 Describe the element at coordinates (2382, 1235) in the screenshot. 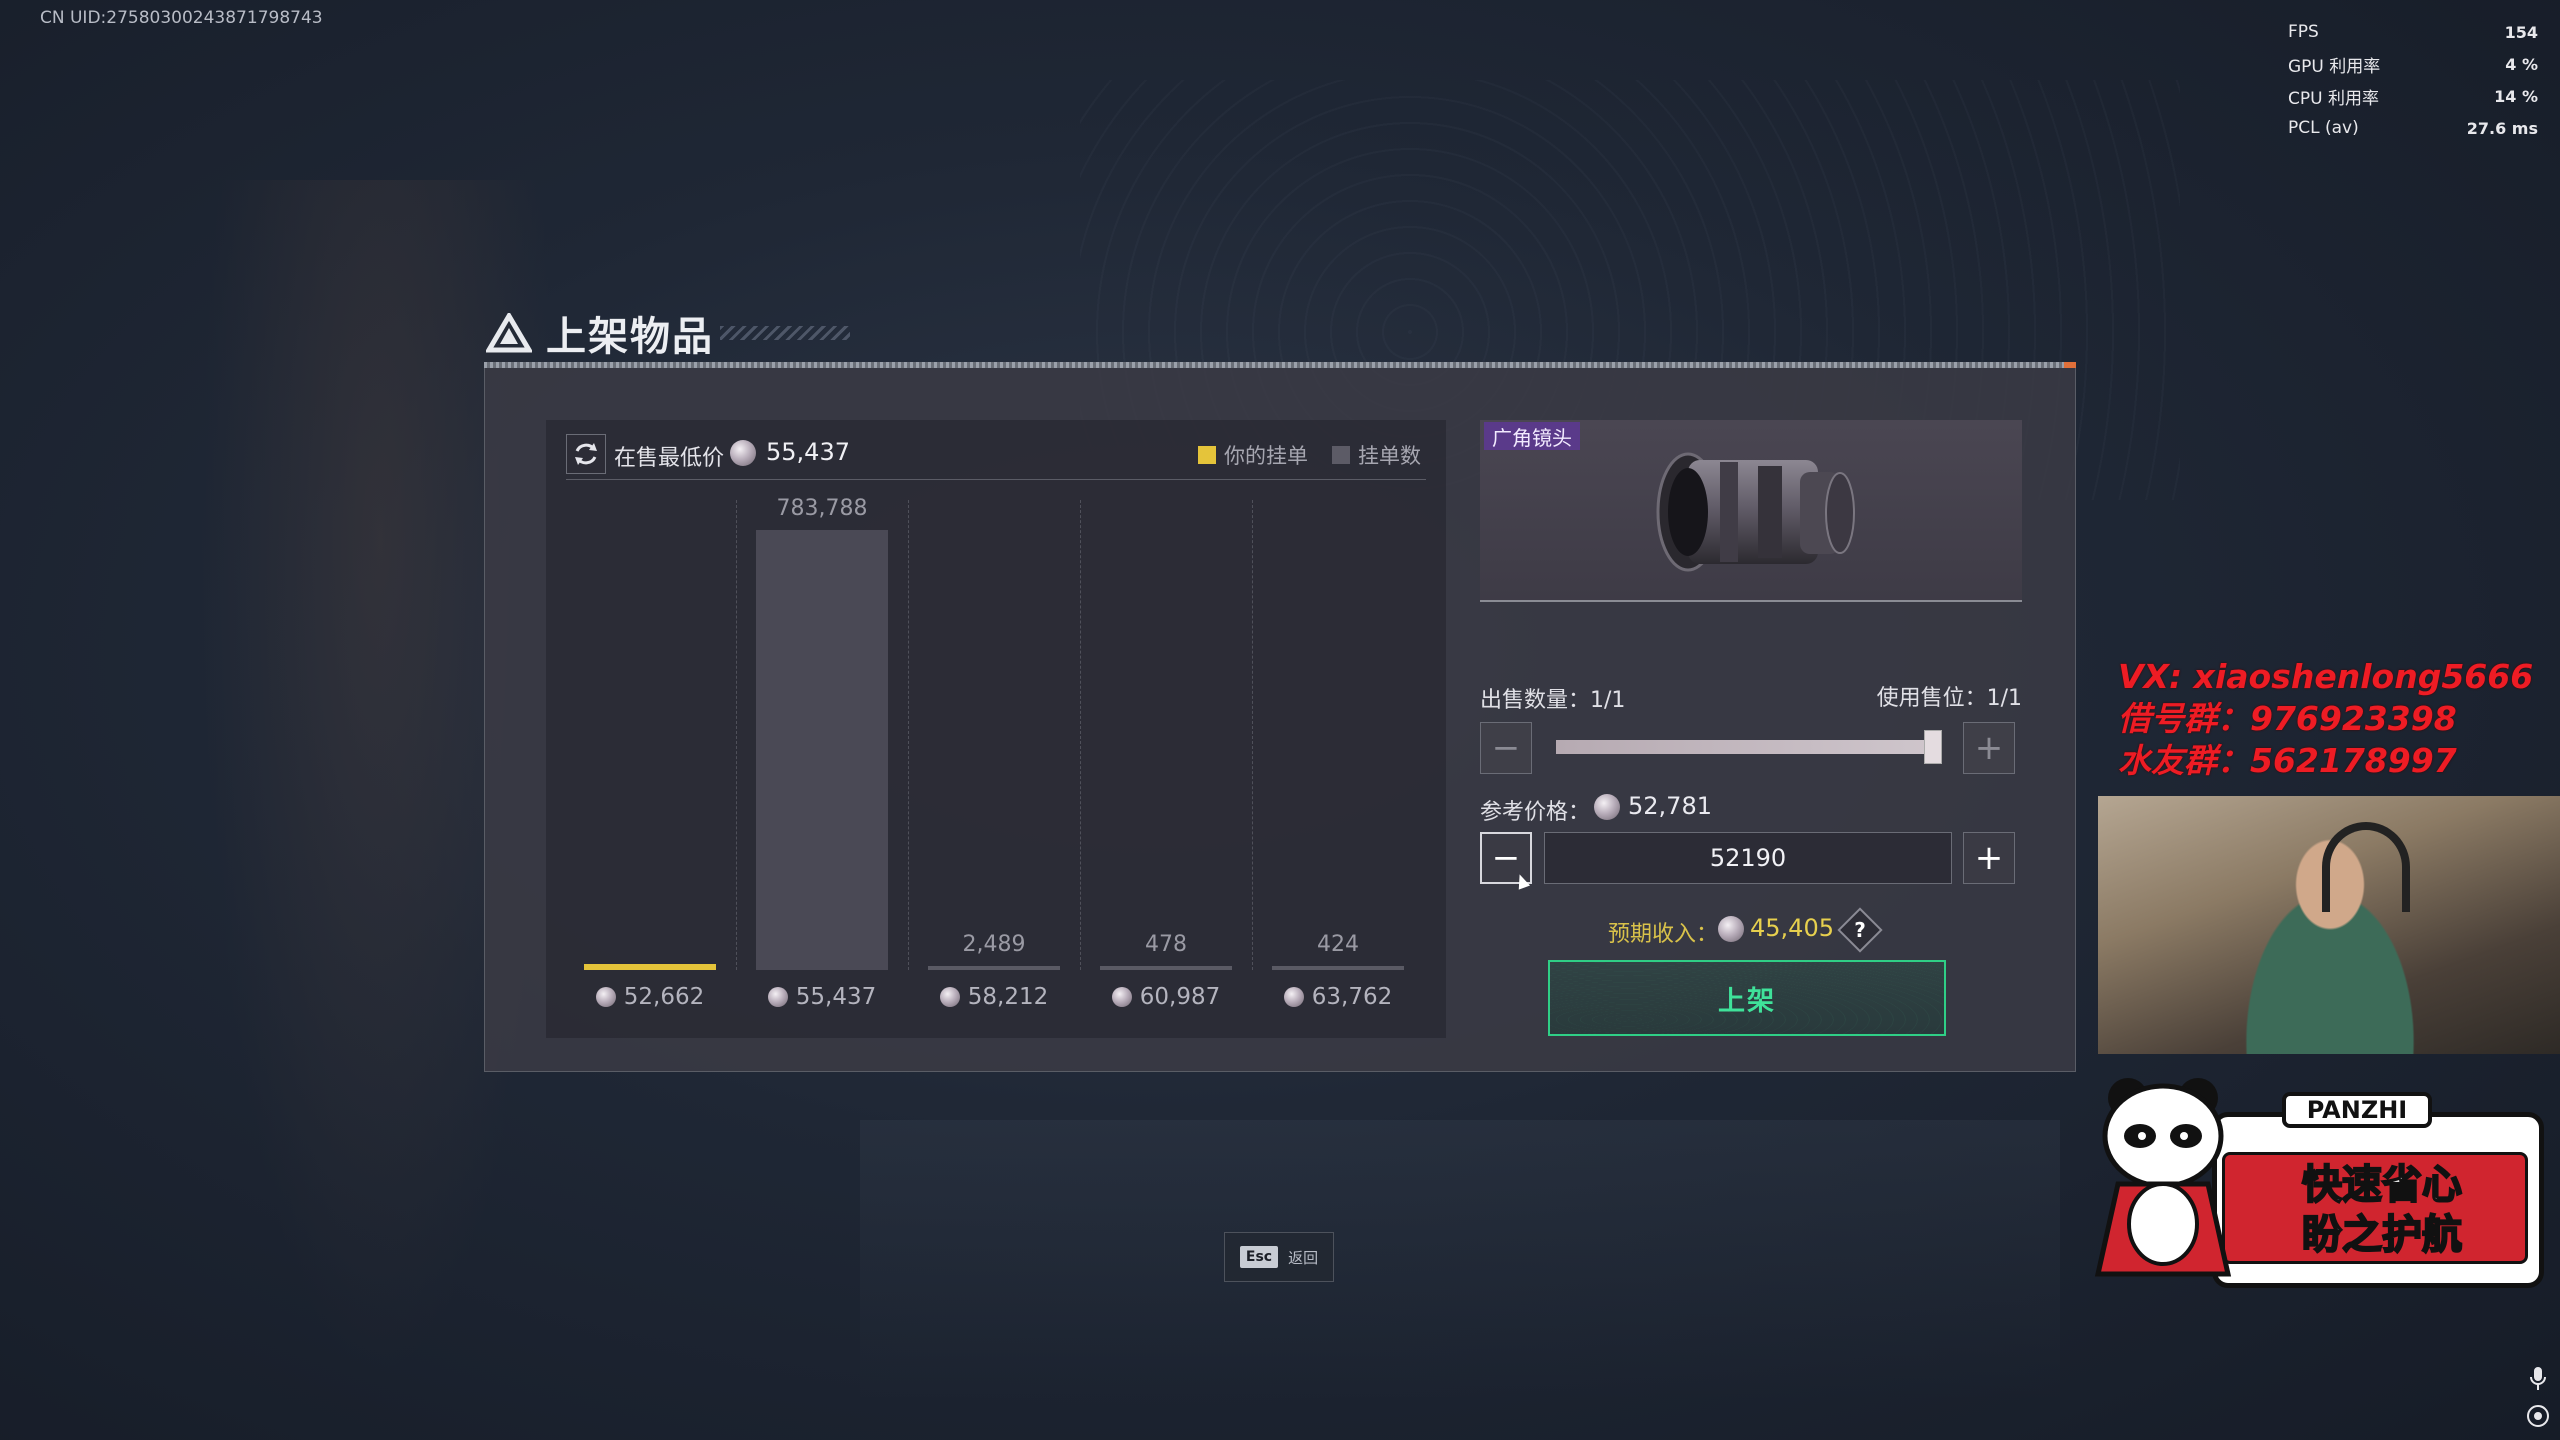

I see `sponsor-slogan-2: 盼之护航` at that location.